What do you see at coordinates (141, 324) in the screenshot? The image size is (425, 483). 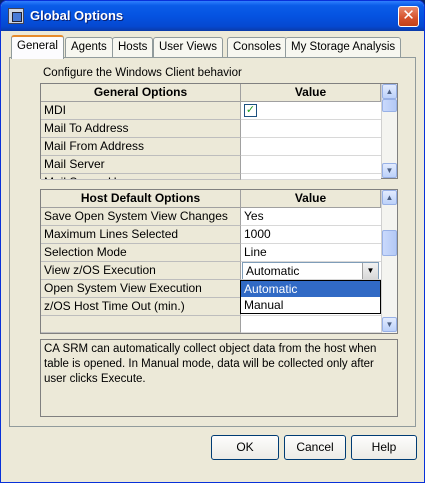 I see `row-label-empty` at bounding box center [141, 324].